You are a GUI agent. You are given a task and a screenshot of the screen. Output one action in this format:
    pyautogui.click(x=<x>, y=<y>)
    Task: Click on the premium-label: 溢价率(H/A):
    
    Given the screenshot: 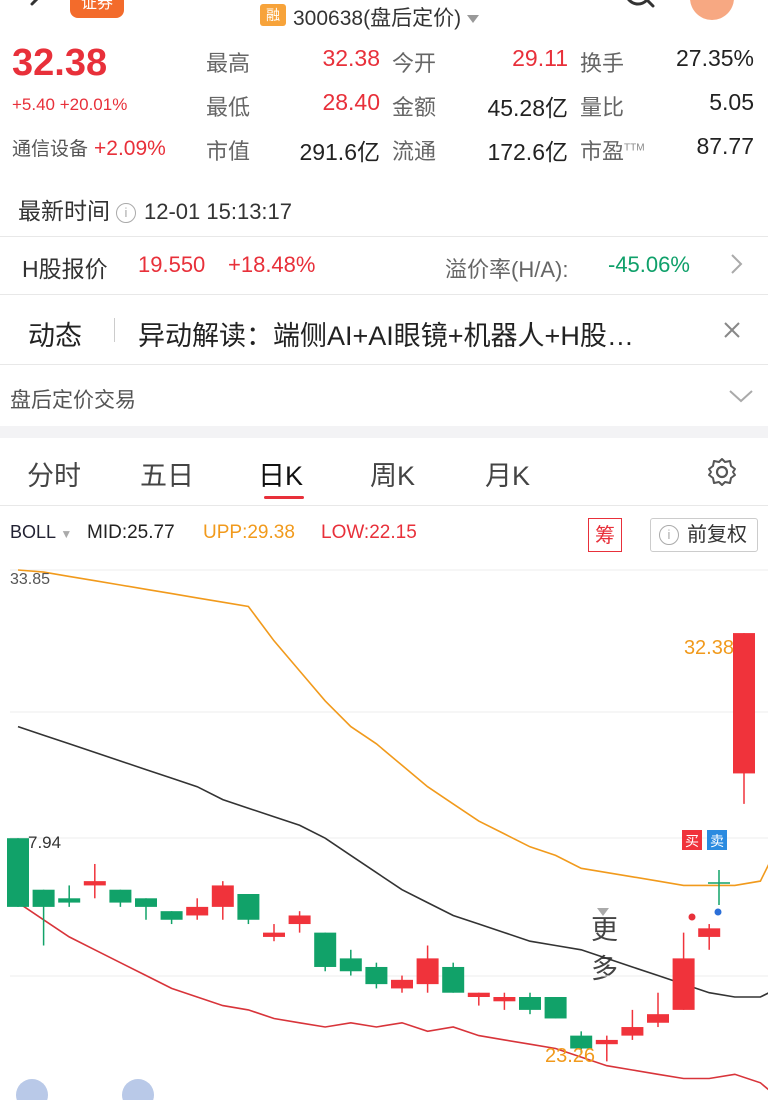 What is the action you would take?
    pyautogui.click(x=507, y=269)
    